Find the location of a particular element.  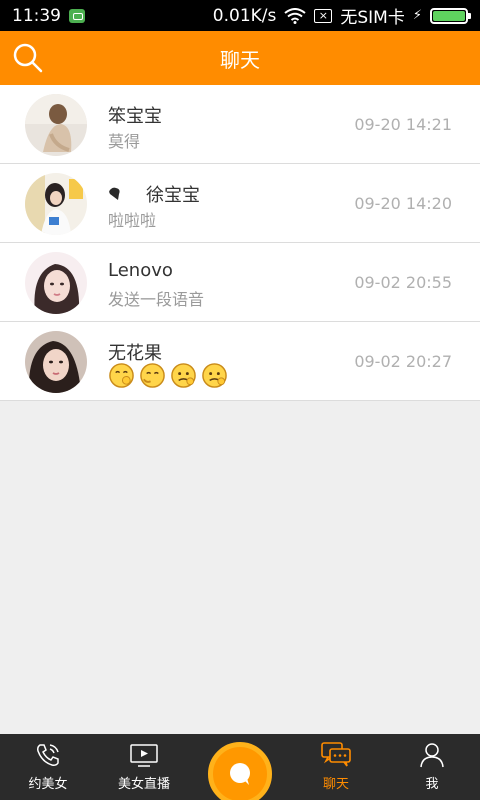

chat-name: 徐宝宝 is located at coordinates (154, 194).